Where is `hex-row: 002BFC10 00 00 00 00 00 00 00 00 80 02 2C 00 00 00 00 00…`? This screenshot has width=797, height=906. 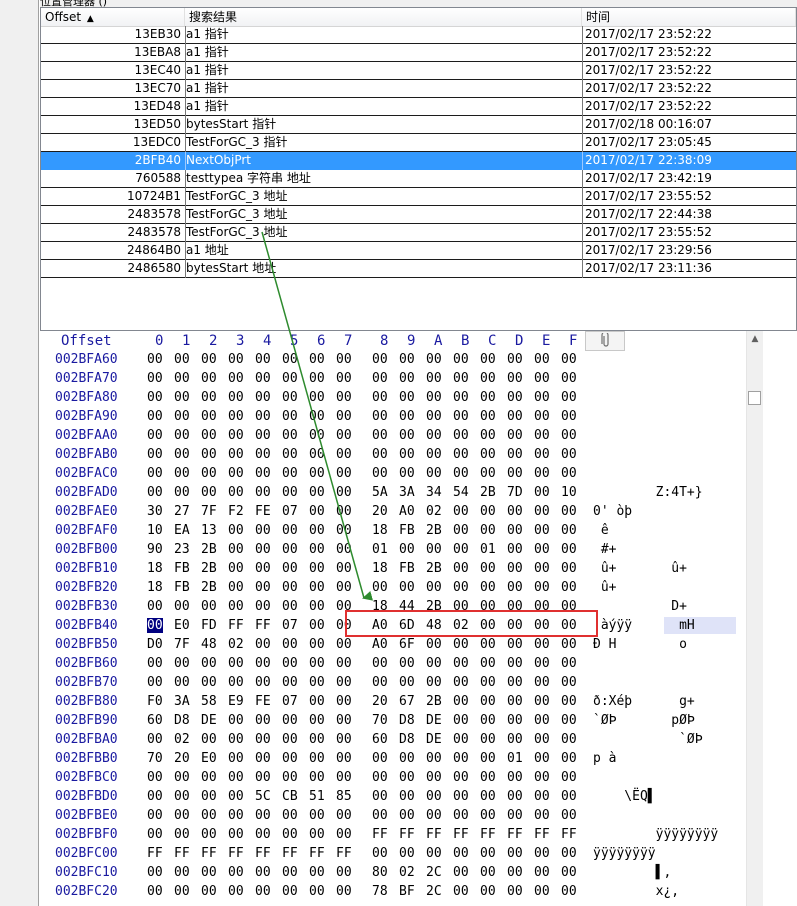
hex-row: 002BFC10 00 00 00 00 00 00 00 00 80 02 2C 00 00 00 00 00… is located at coordinates (418, 873).